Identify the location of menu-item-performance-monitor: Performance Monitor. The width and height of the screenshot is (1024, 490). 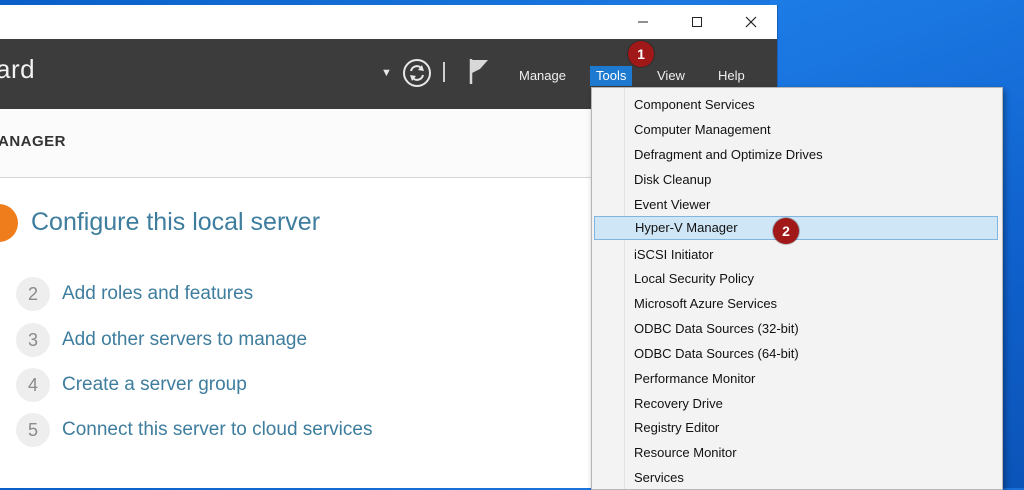
(796, 379).